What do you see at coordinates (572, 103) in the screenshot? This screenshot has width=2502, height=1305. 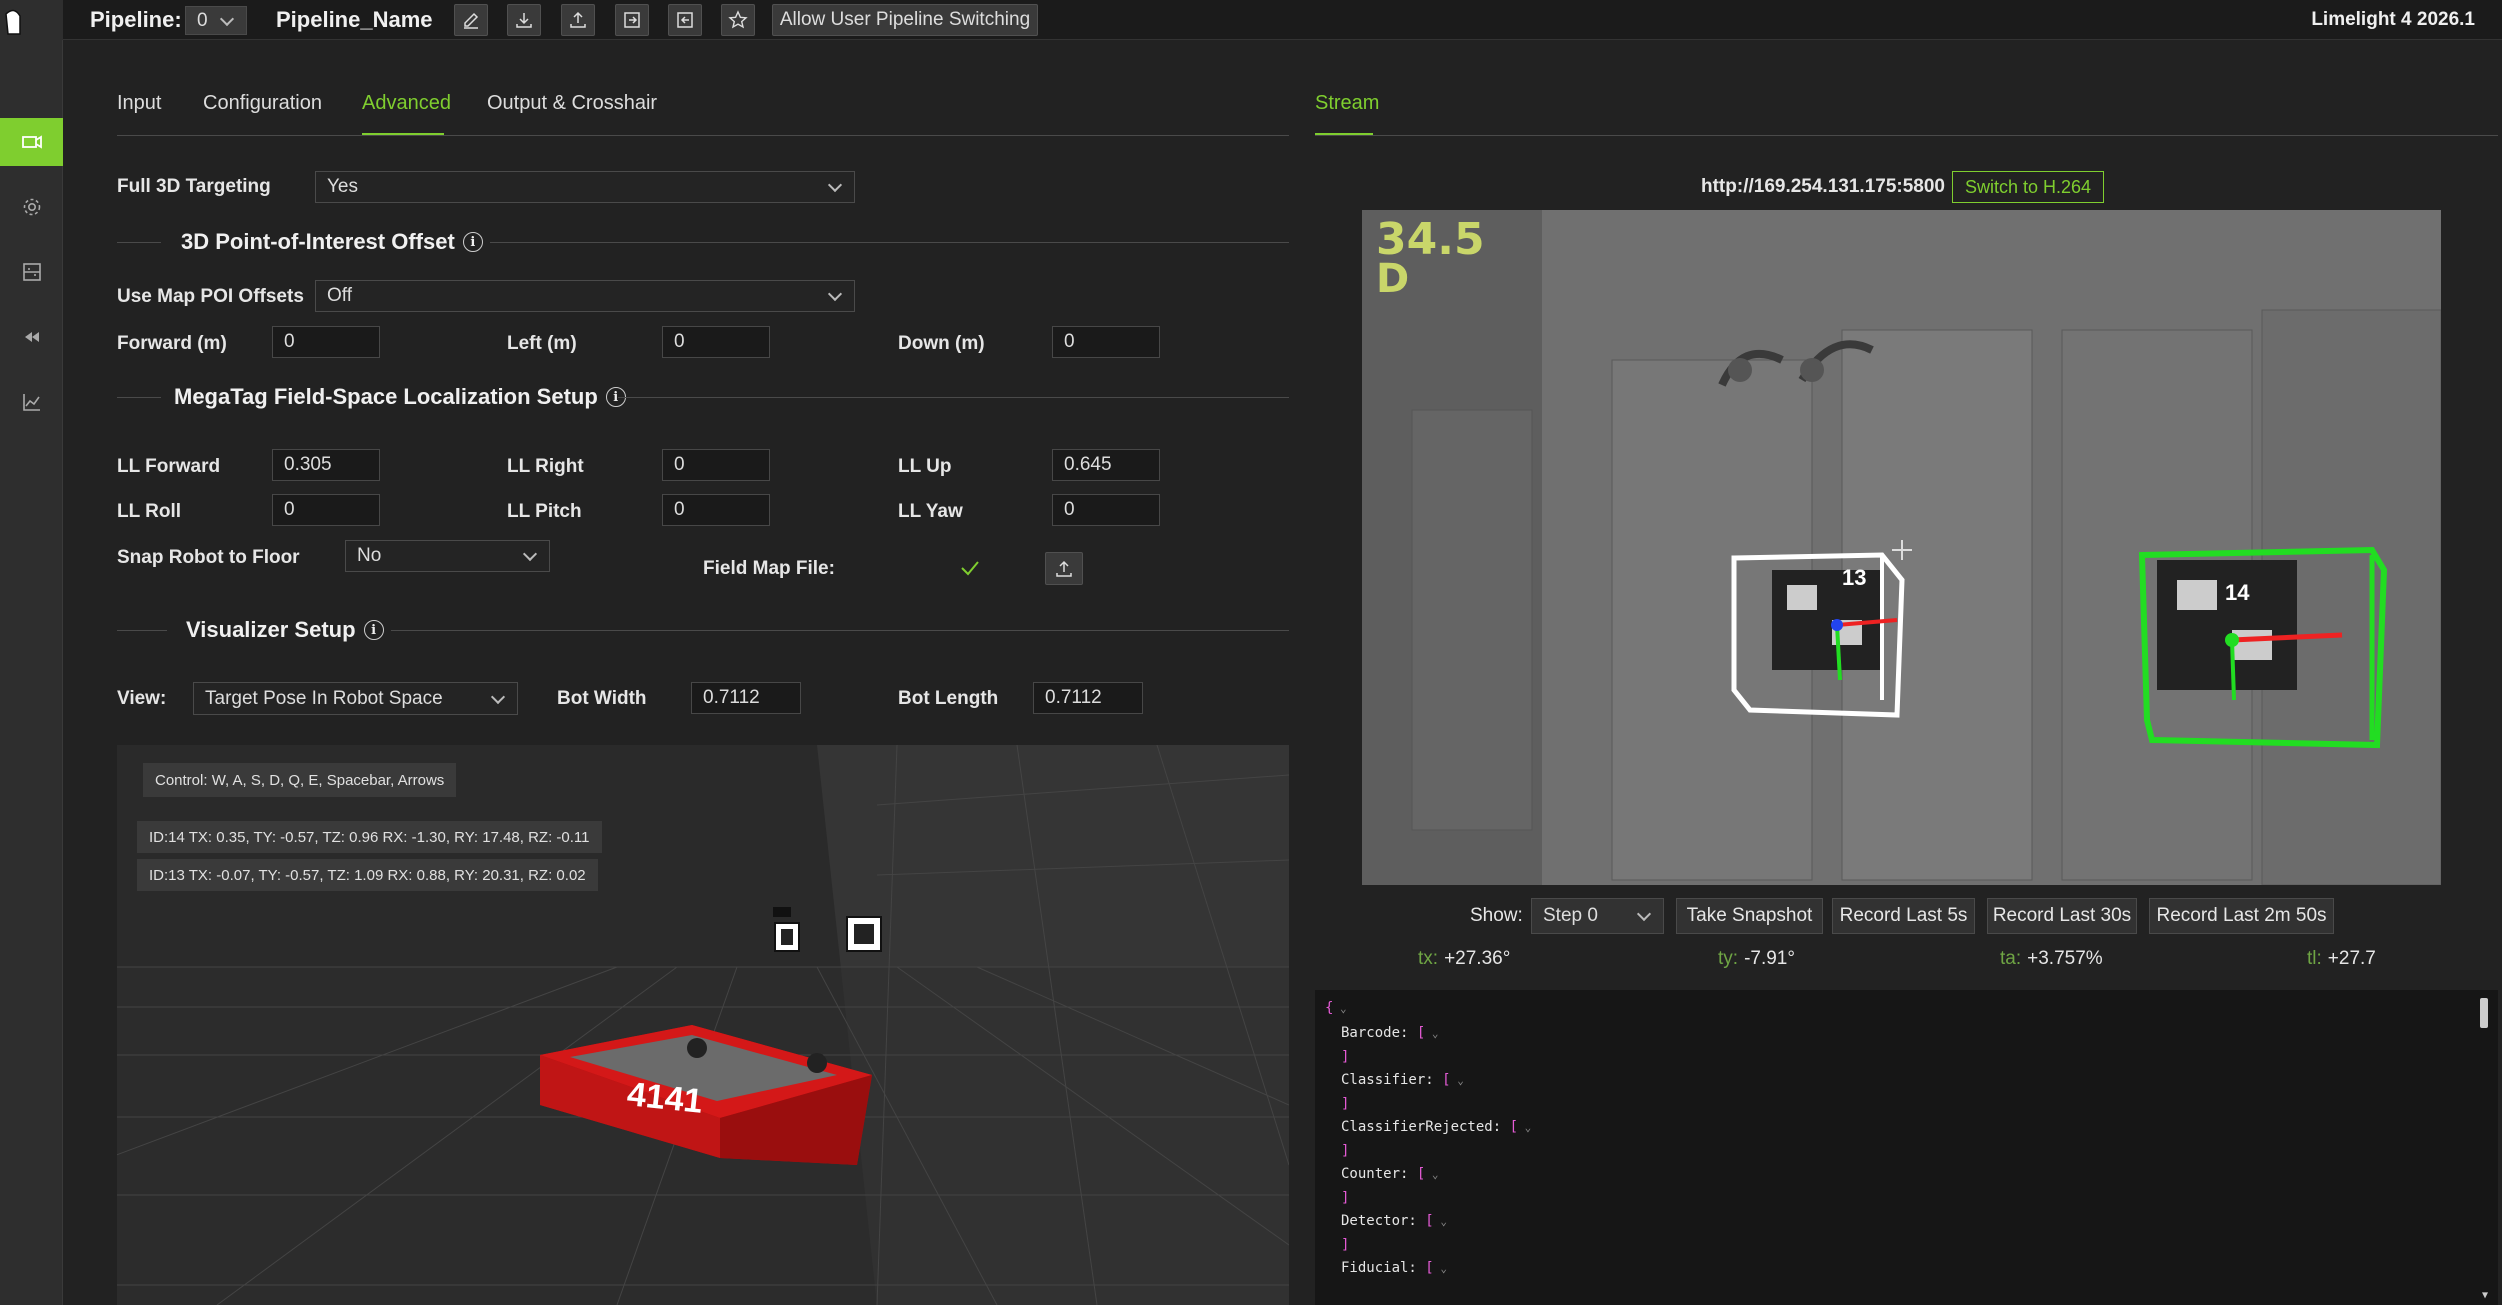 I see `tab-output-crosshair: Output & Crosshair` at bounding box center [572, 103].